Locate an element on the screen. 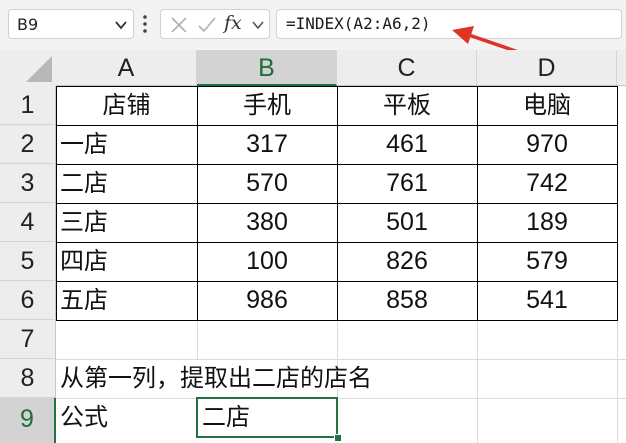 Image resolution: width=626 pixels, height=443 pixels. row-header-3: 3 is located at coordinates (28, 183).